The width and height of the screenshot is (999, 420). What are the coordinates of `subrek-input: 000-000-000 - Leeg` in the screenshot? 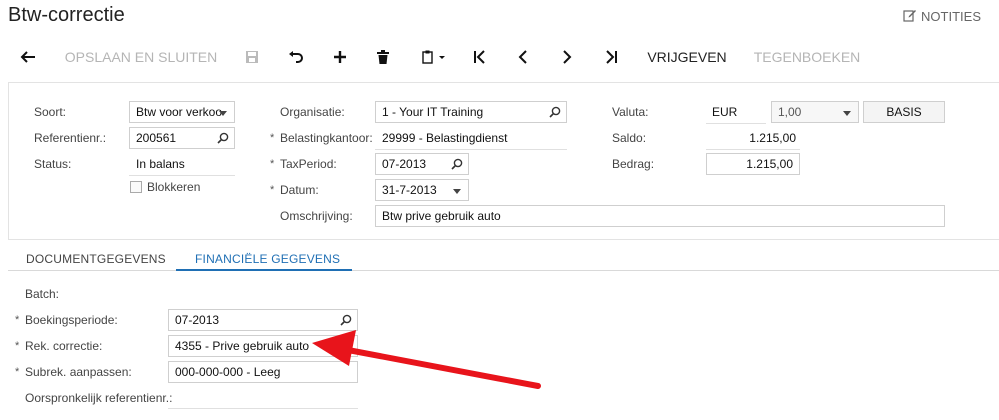 It's located at (263, 372).